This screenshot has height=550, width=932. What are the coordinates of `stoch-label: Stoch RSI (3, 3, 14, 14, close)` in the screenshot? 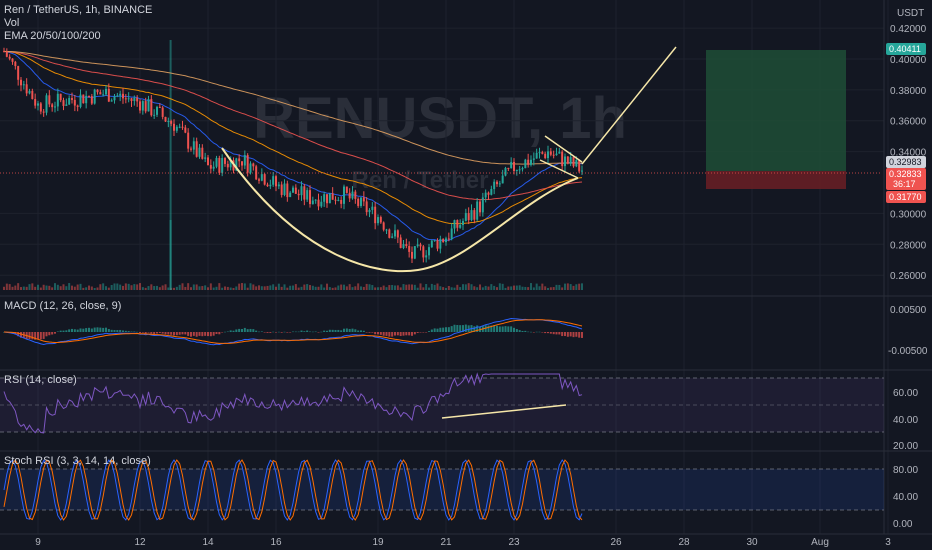 It's located at (77, 461).